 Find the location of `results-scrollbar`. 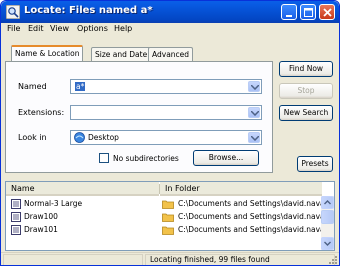

results-scrollbar is located at coordinates (327, 223).